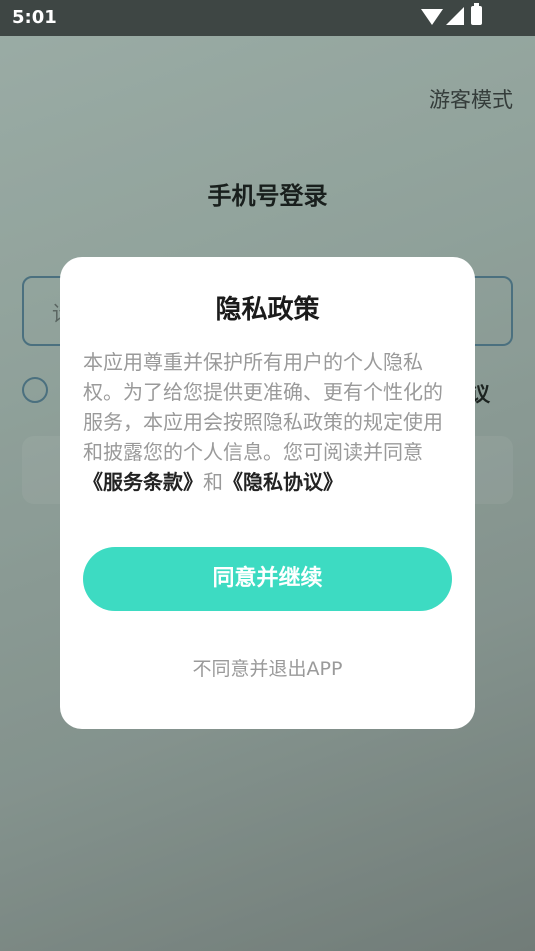 The width and height of the screenshot is (535, 951). Describe the element at coordinates (476, 14) in the screenshot. I see `battery-charging-icon` at that location.